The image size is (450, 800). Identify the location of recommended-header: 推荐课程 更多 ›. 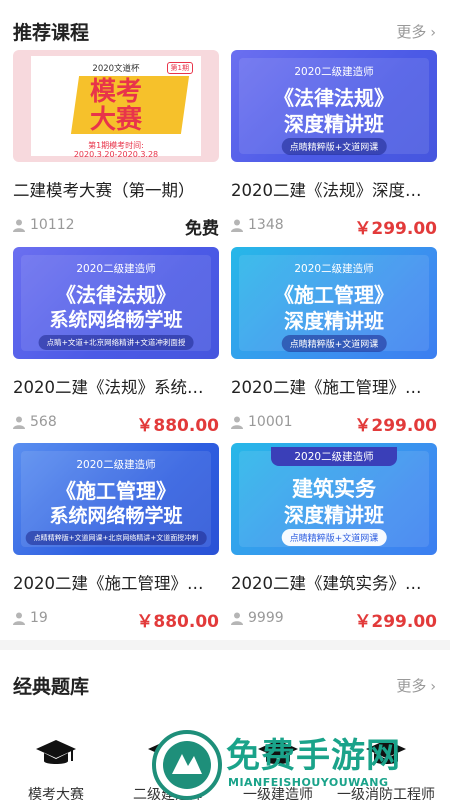
(225, 26).